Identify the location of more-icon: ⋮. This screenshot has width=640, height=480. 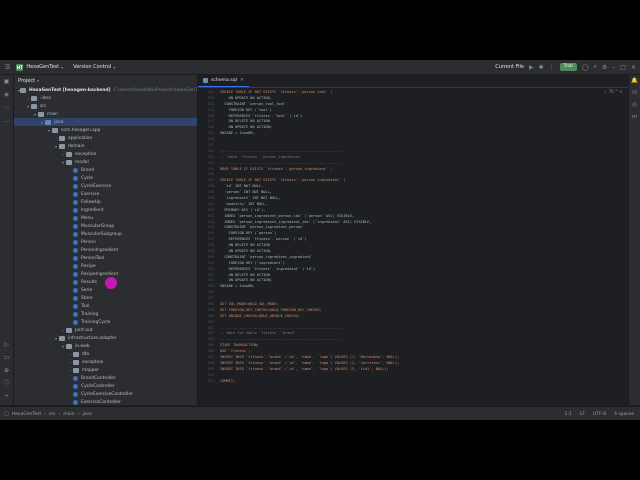
(552, 67).